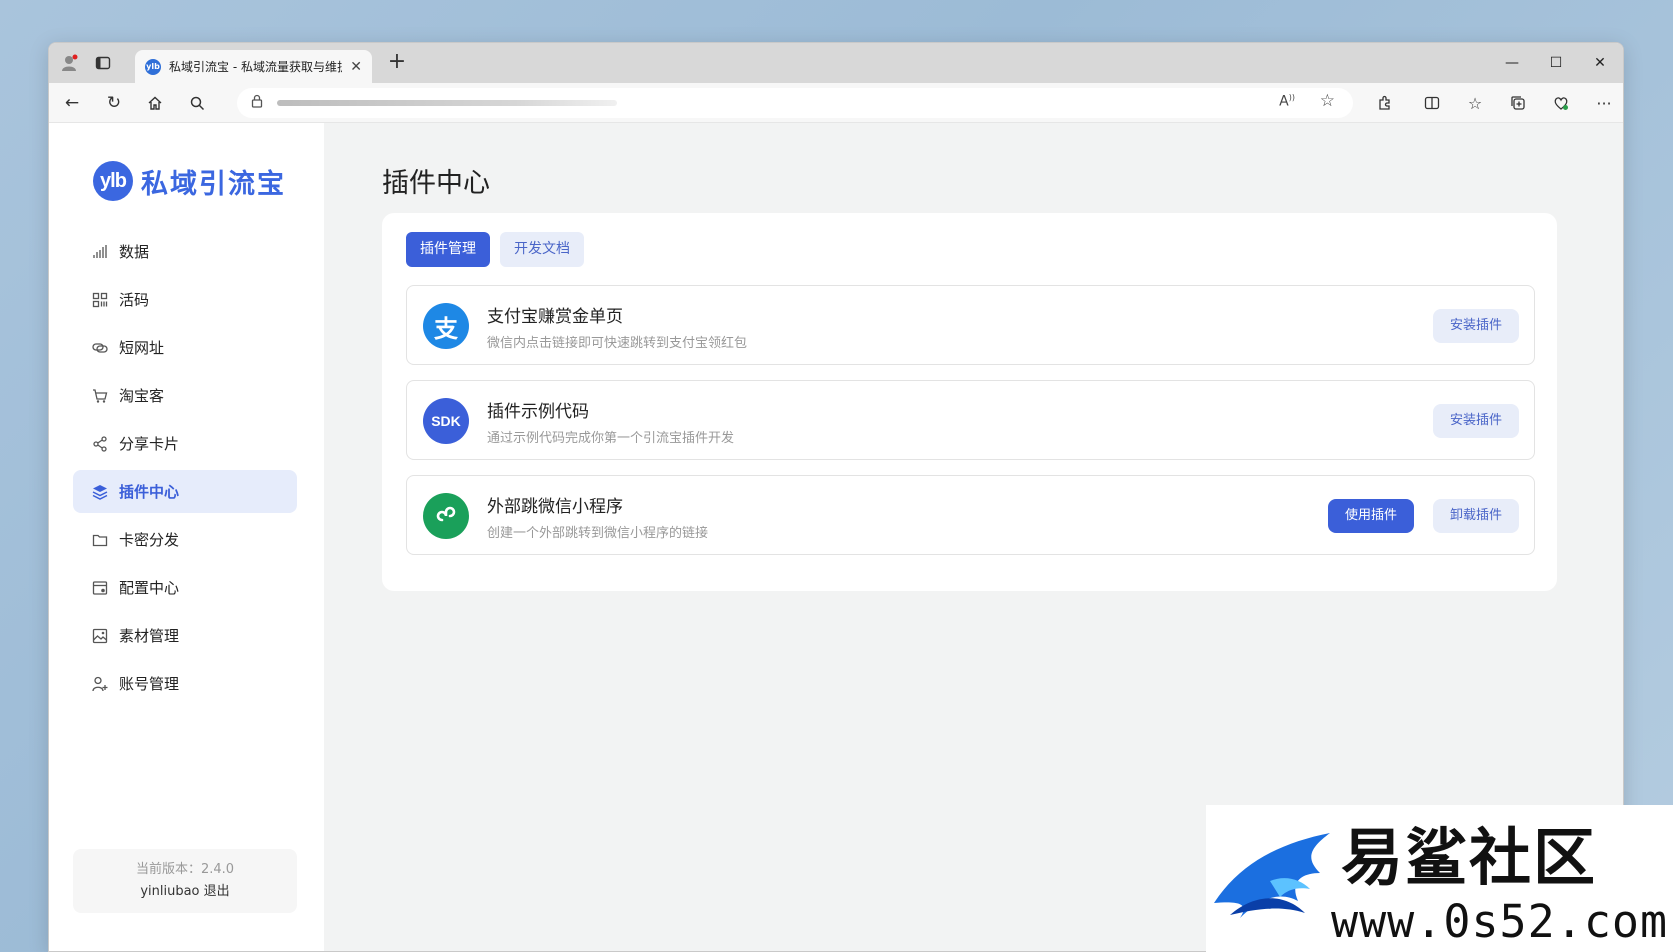 The height and width of the screenshot is (952, 1673). Describe the element at coordinates (436, 183) in the screenshot. I see `page-title: 插件中心` at that location.